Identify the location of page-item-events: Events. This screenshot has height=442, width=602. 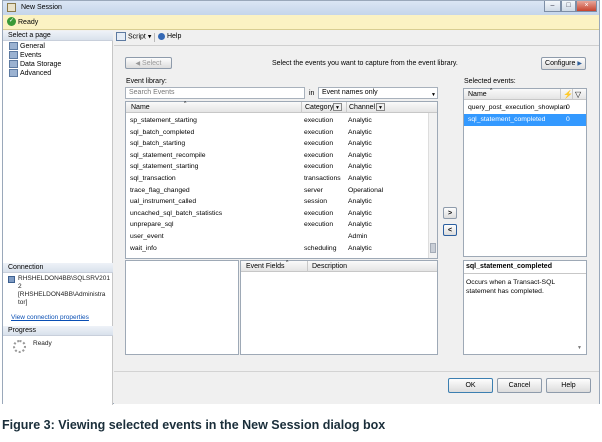
(25, 55).